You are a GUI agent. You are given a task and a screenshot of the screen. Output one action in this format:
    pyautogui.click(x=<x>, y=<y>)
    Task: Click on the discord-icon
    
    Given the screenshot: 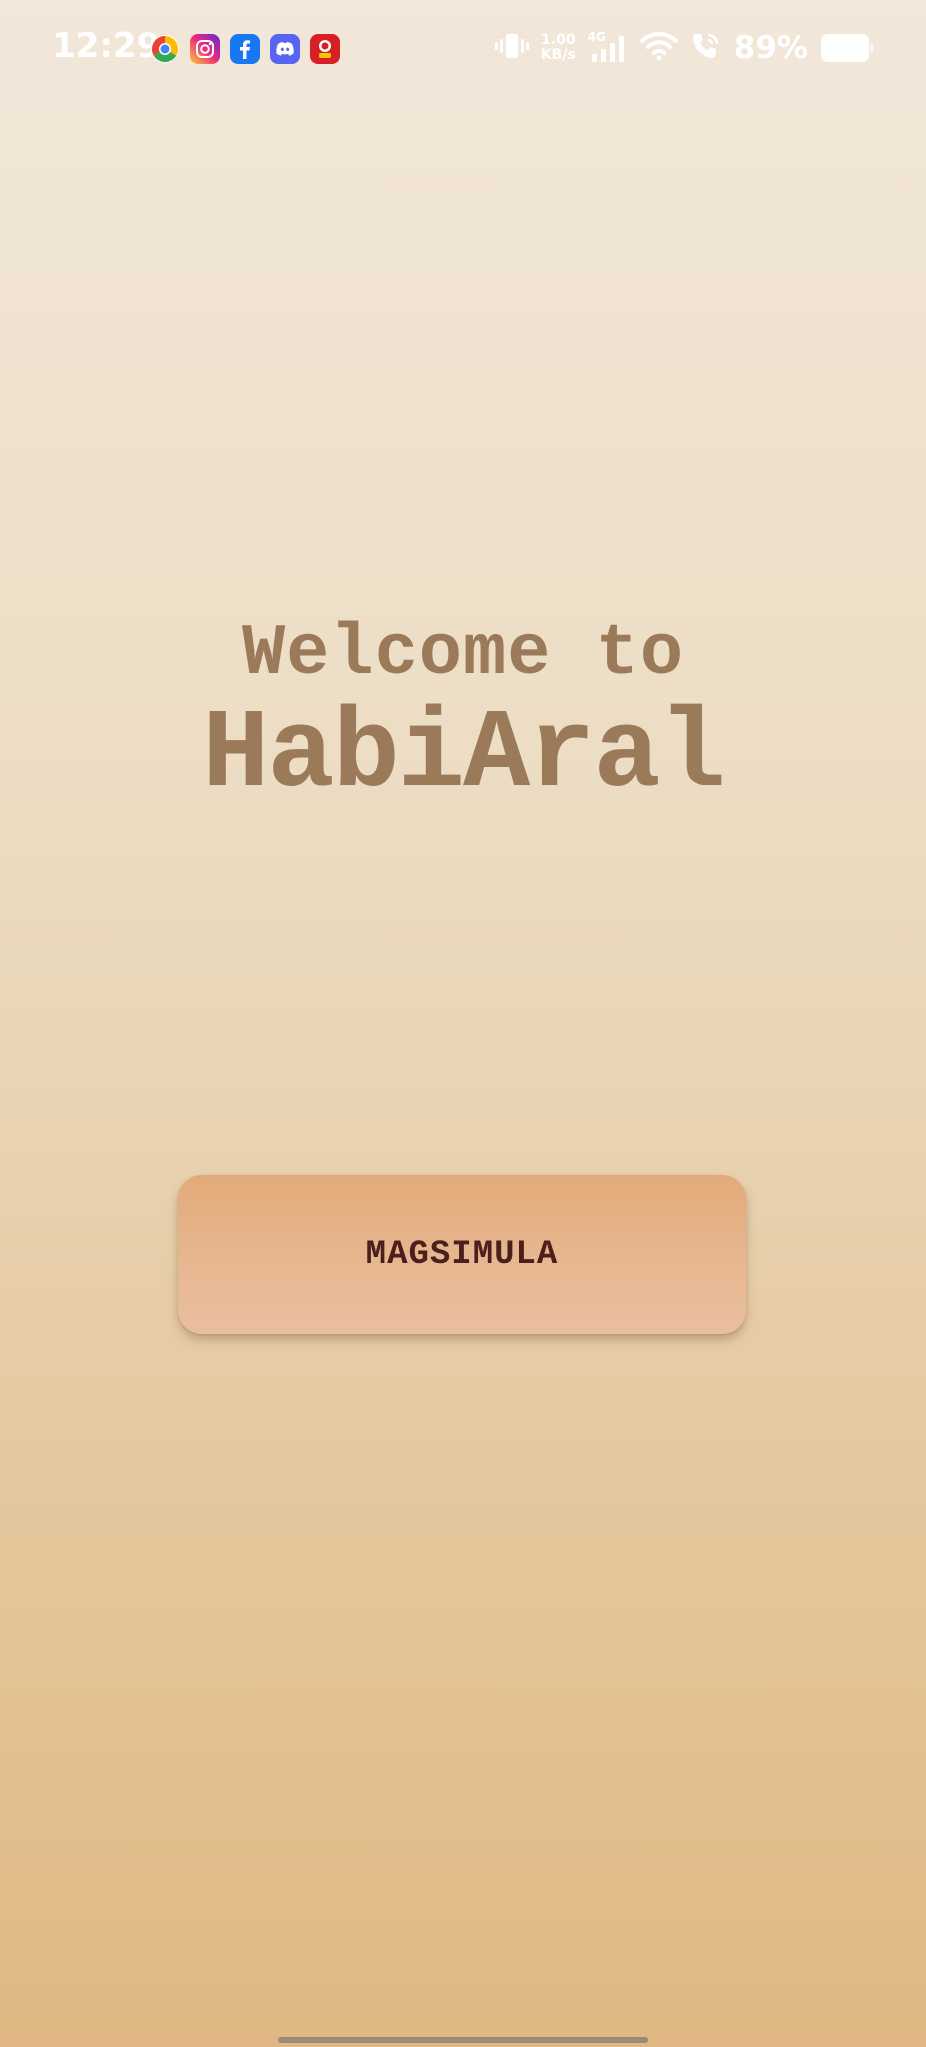 What is the action you would take?
    pyautogui.click(x=285, y=49)
    